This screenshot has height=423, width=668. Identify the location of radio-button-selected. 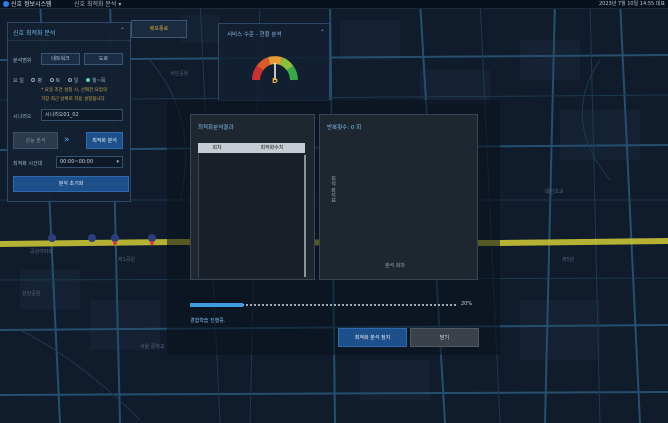
(88, 80).